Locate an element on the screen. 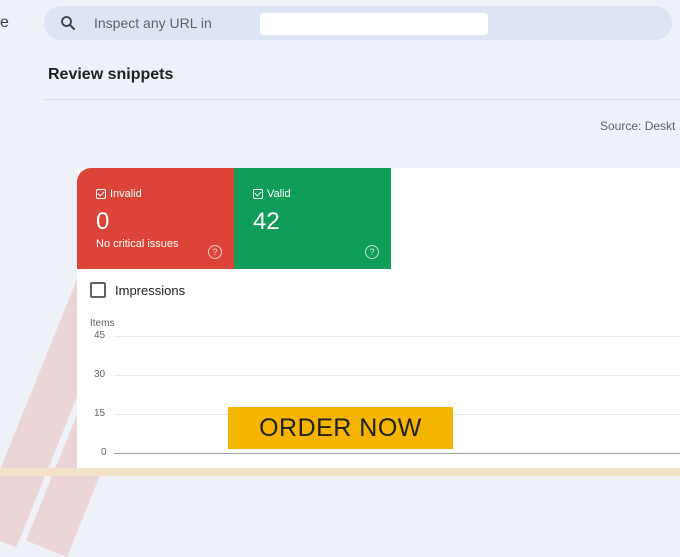 The height and width of the screenshot is (557, 680). header-divider is located at coordinates (362, 99).